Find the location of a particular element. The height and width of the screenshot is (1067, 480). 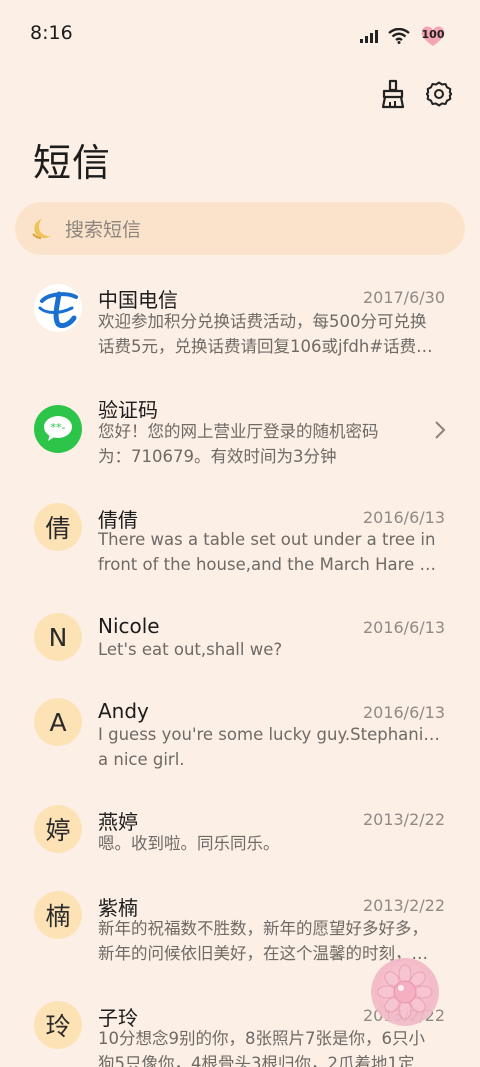

telecom-logo-icon is located at coordinates (58, 310).